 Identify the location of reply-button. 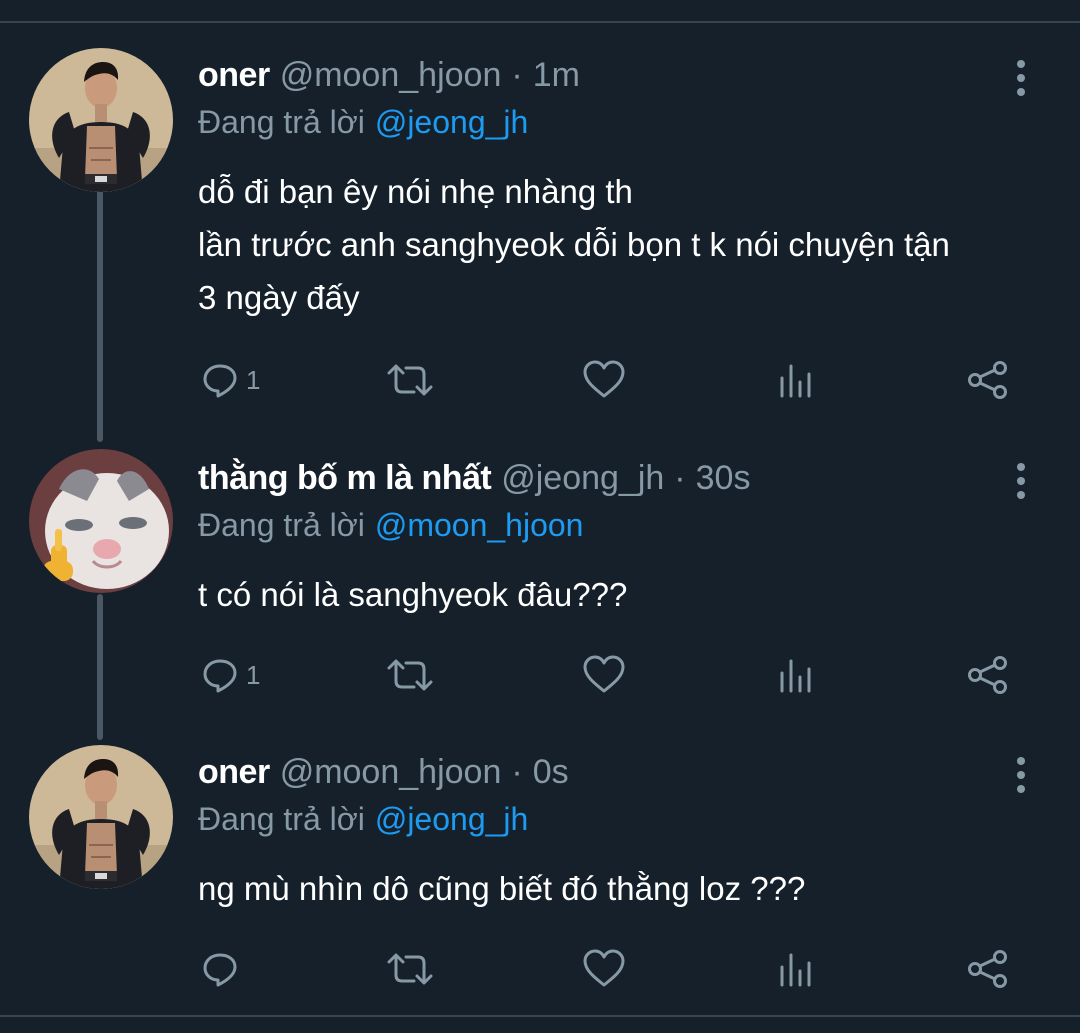
(223, 969).